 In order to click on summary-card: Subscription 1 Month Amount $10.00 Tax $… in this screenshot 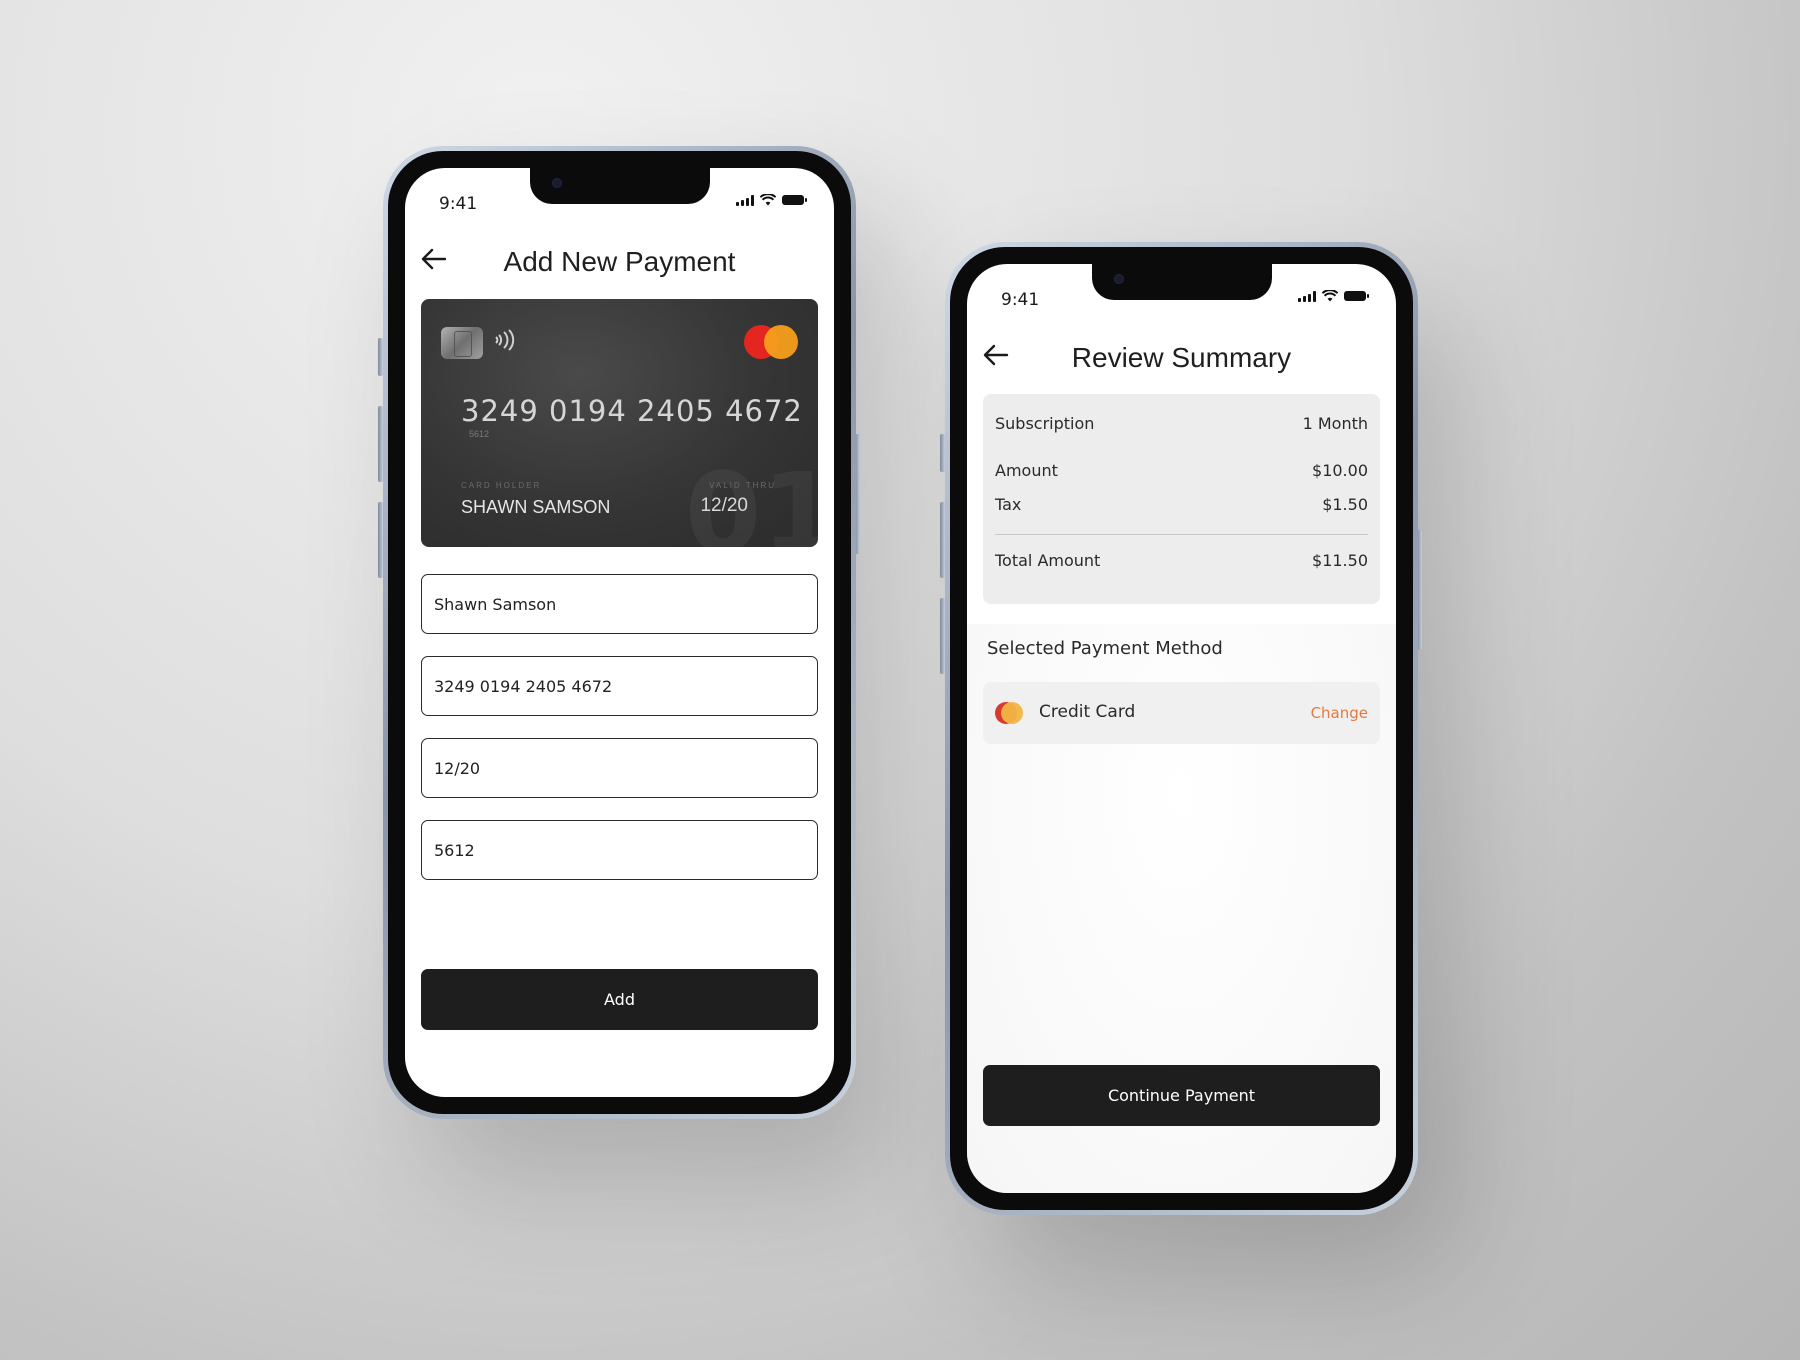, I will do `click(1181, 499)`.